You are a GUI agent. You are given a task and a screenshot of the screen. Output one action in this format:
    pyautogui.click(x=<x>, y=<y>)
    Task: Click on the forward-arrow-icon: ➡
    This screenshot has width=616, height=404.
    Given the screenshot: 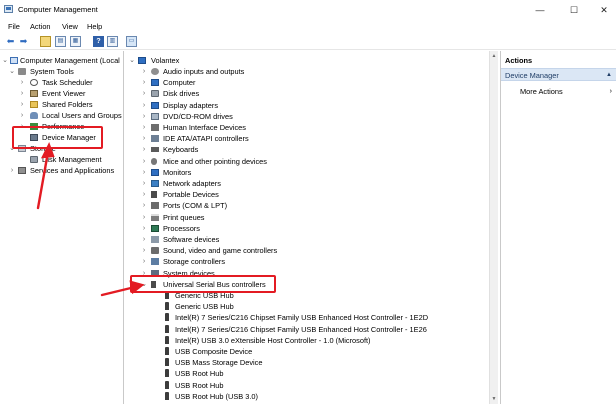 What is the action you would take?
    pyautogui.click(x=23, y=41)
    